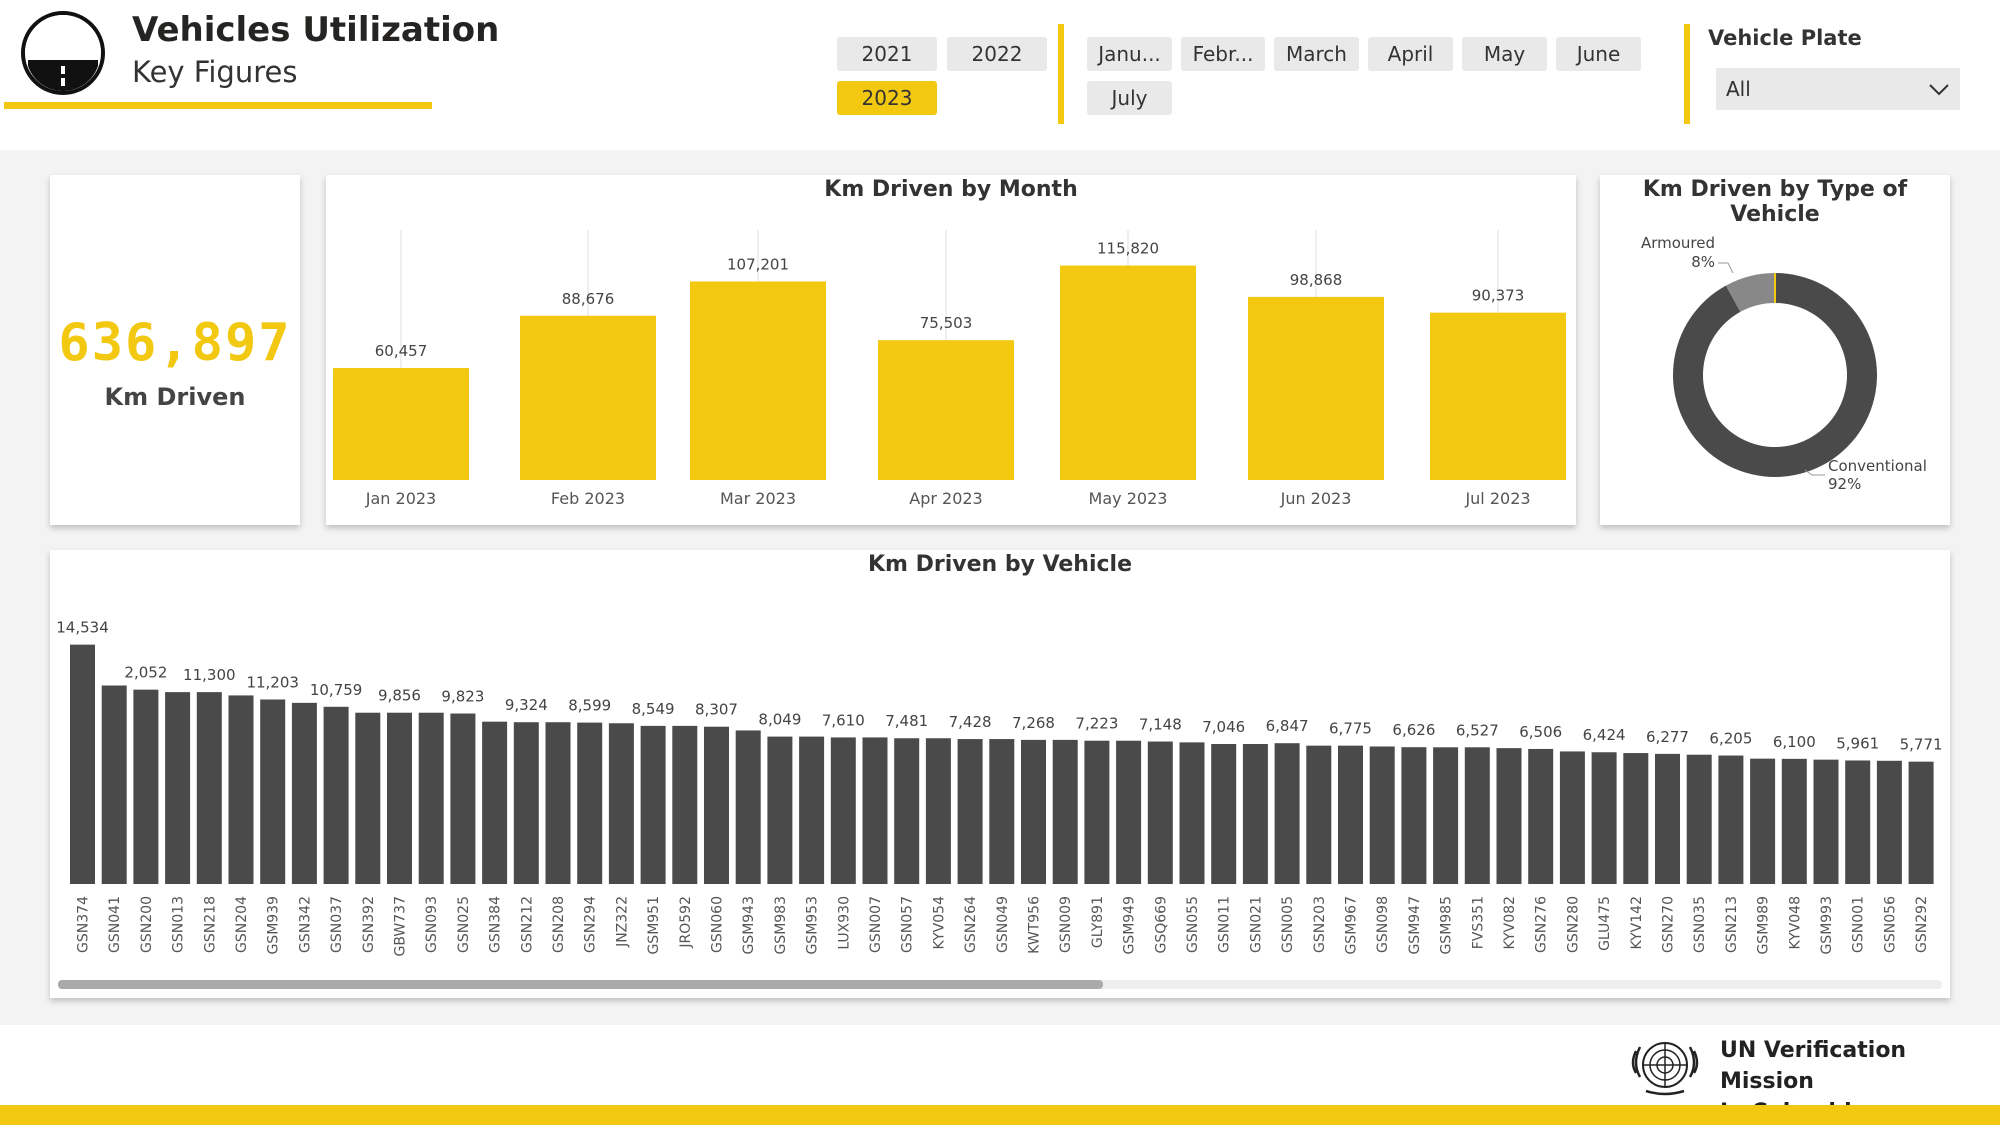 This screenshot has height=1125, width=2000. I want to click on vehicle-bar-value-label: 6,847, so click(1287, 726).